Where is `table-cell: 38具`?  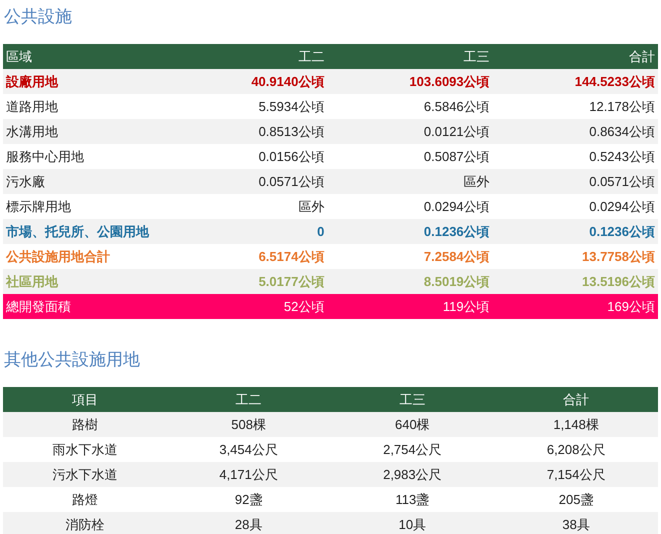 table-cell: 38具 is located at coordinates (576, 523).